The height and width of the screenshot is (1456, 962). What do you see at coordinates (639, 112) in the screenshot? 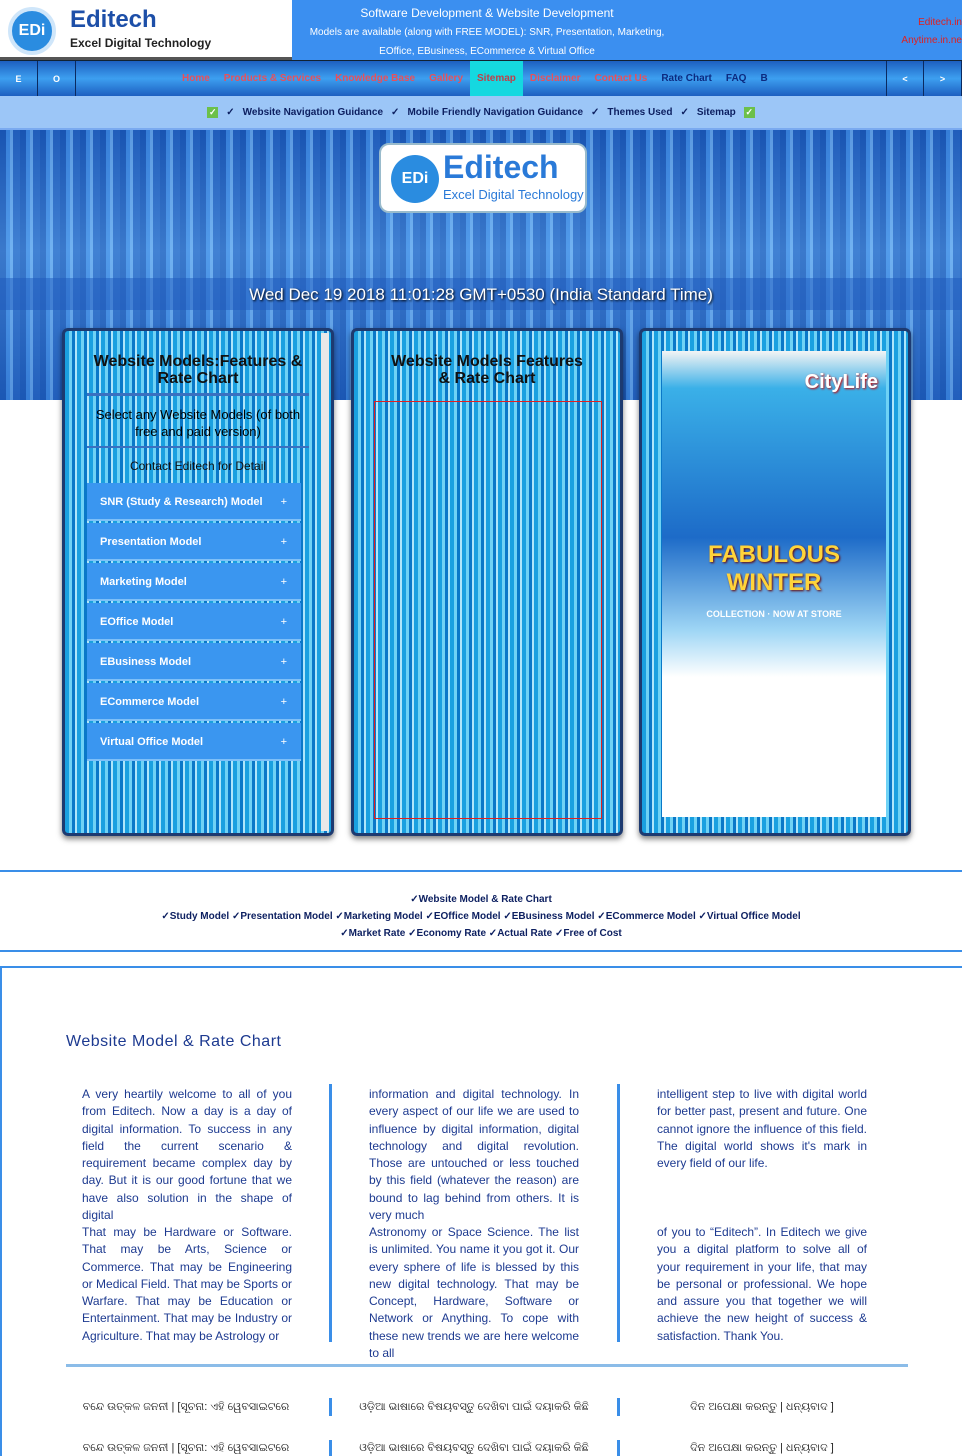
I see `guide-themes: Themes Used` at bounding box center [639, 112].